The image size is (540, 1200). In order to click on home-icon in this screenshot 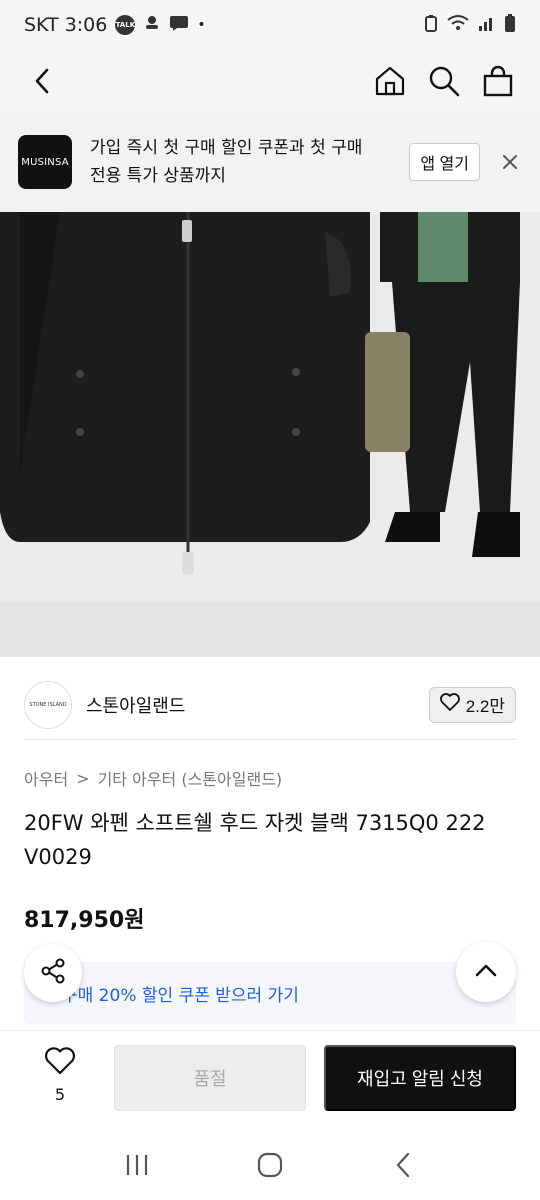, I will do `click(390, 81)`.